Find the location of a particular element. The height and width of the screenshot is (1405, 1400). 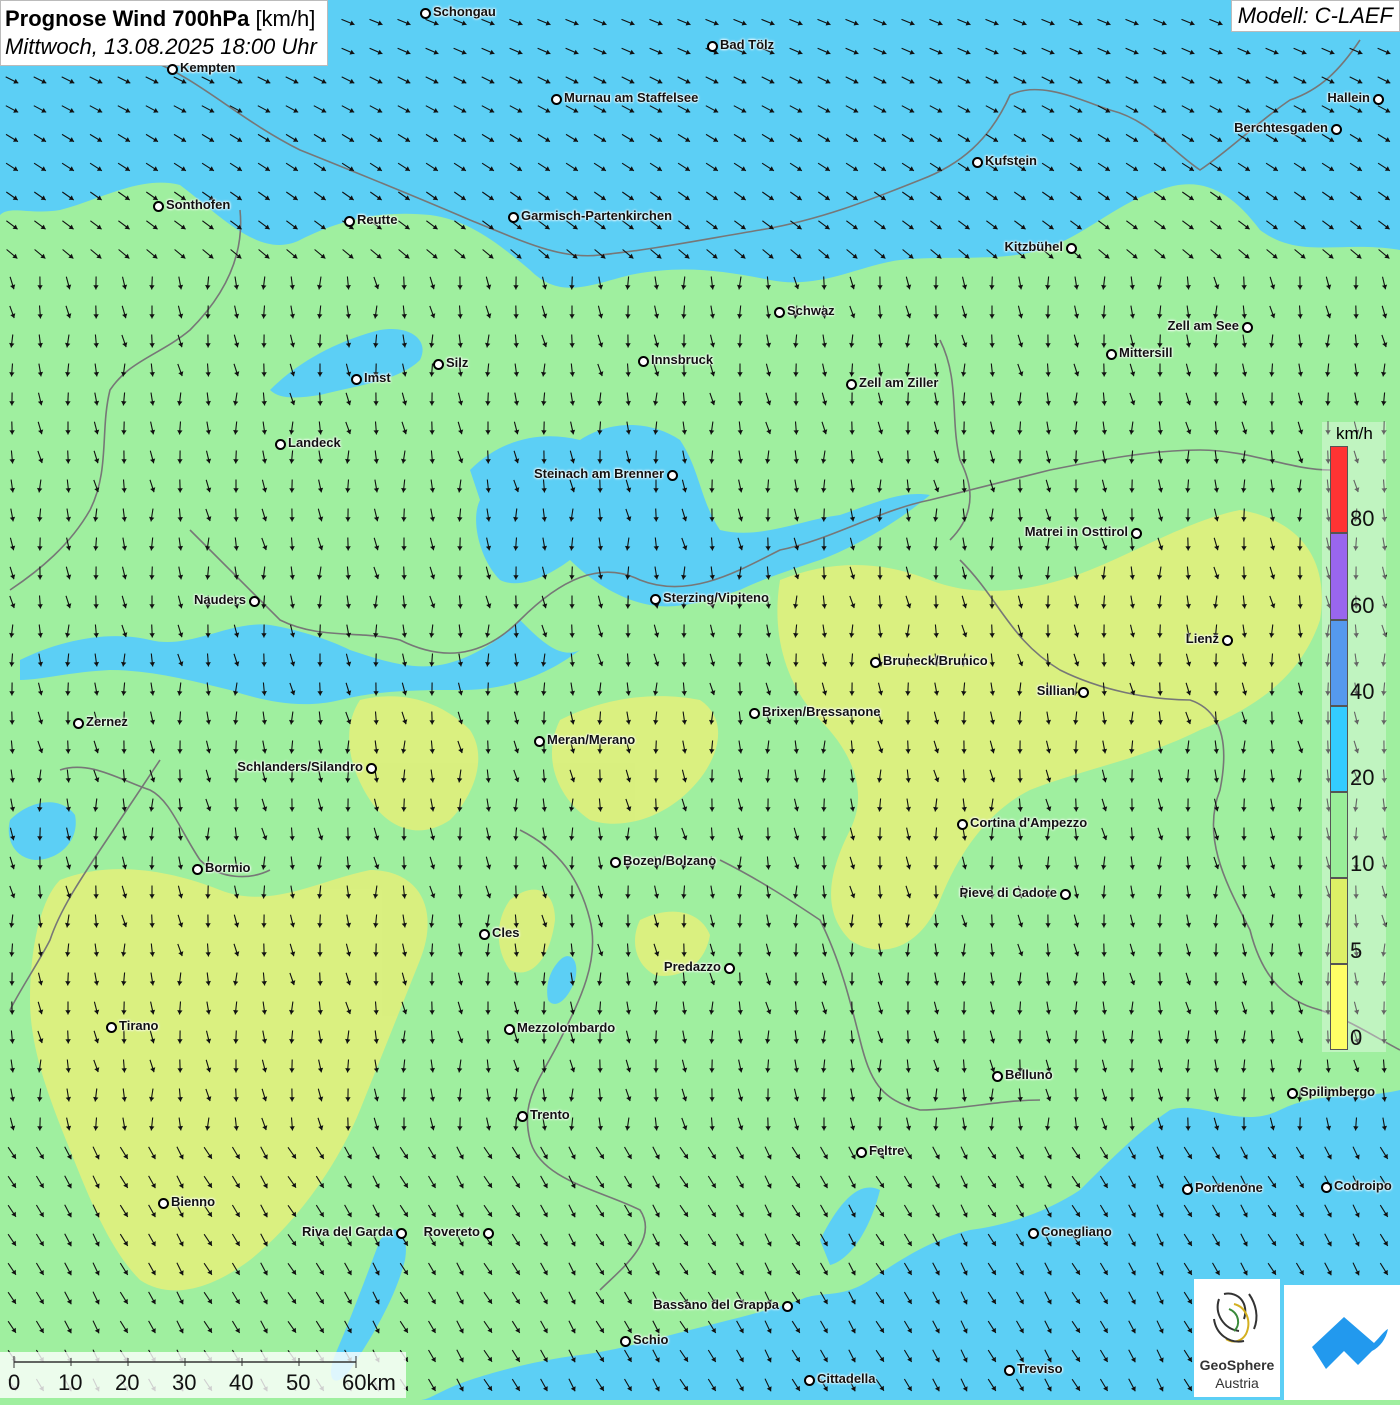

city-label: Garmisch-Partenkirchen is located at coordinates (596, 215).